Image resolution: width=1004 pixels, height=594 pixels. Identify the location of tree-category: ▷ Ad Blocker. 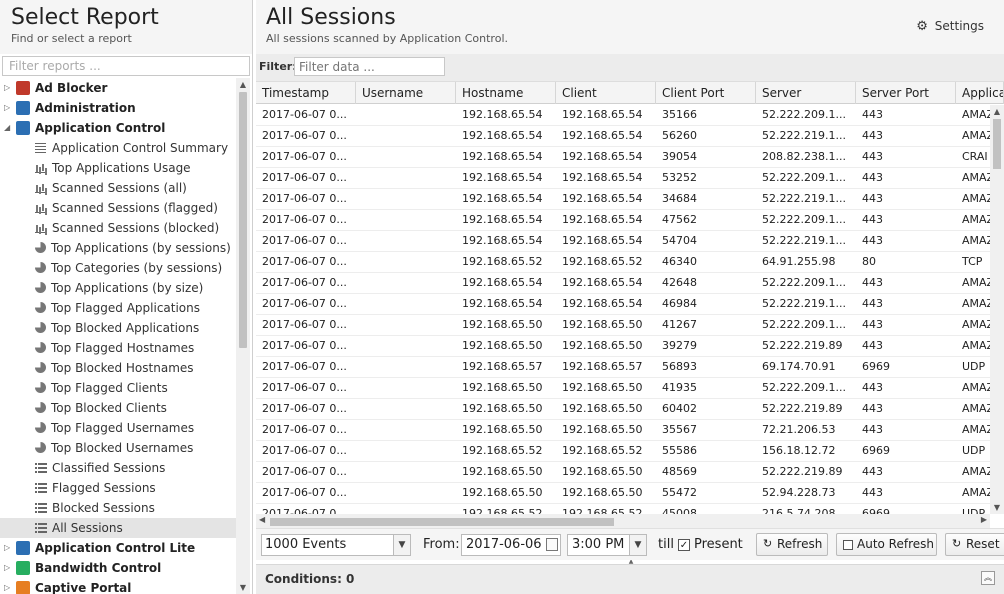
(118, 88).